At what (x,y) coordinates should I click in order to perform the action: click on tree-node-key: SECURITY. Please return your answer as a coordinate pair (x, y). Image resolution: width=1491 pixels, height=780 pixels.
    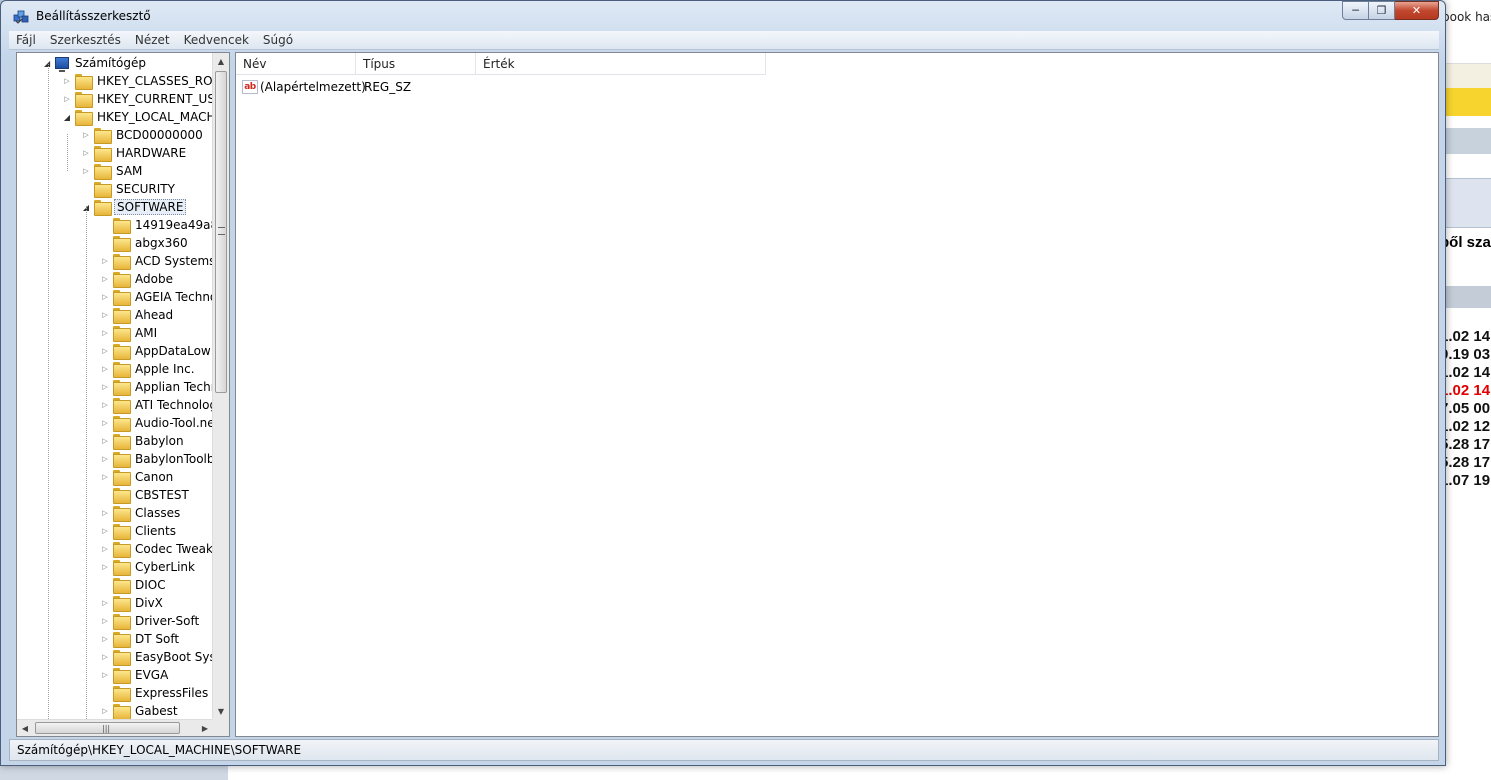
    Looking at the image, I should click on (129, 189).